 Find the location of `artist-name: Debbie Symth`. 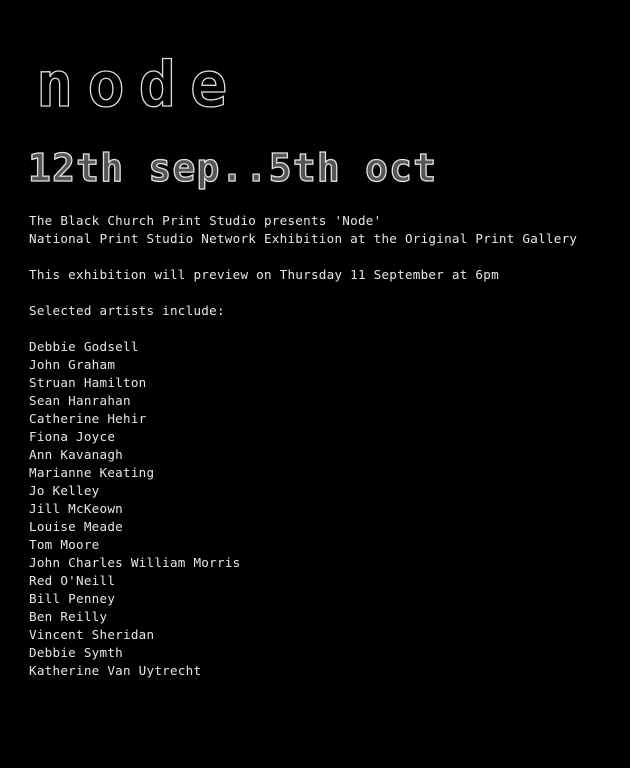

artist-name: Debbie Symth is located at coordinates (76, 652).